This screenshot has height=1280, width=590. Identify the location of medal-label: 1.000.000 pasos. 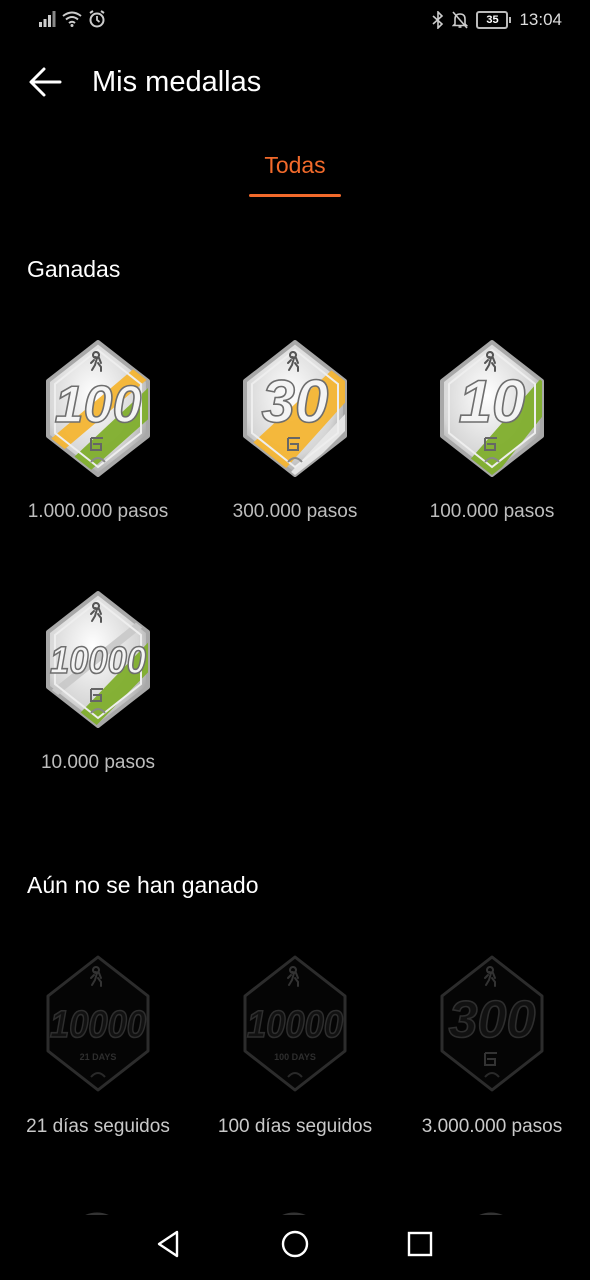
(98, 511).